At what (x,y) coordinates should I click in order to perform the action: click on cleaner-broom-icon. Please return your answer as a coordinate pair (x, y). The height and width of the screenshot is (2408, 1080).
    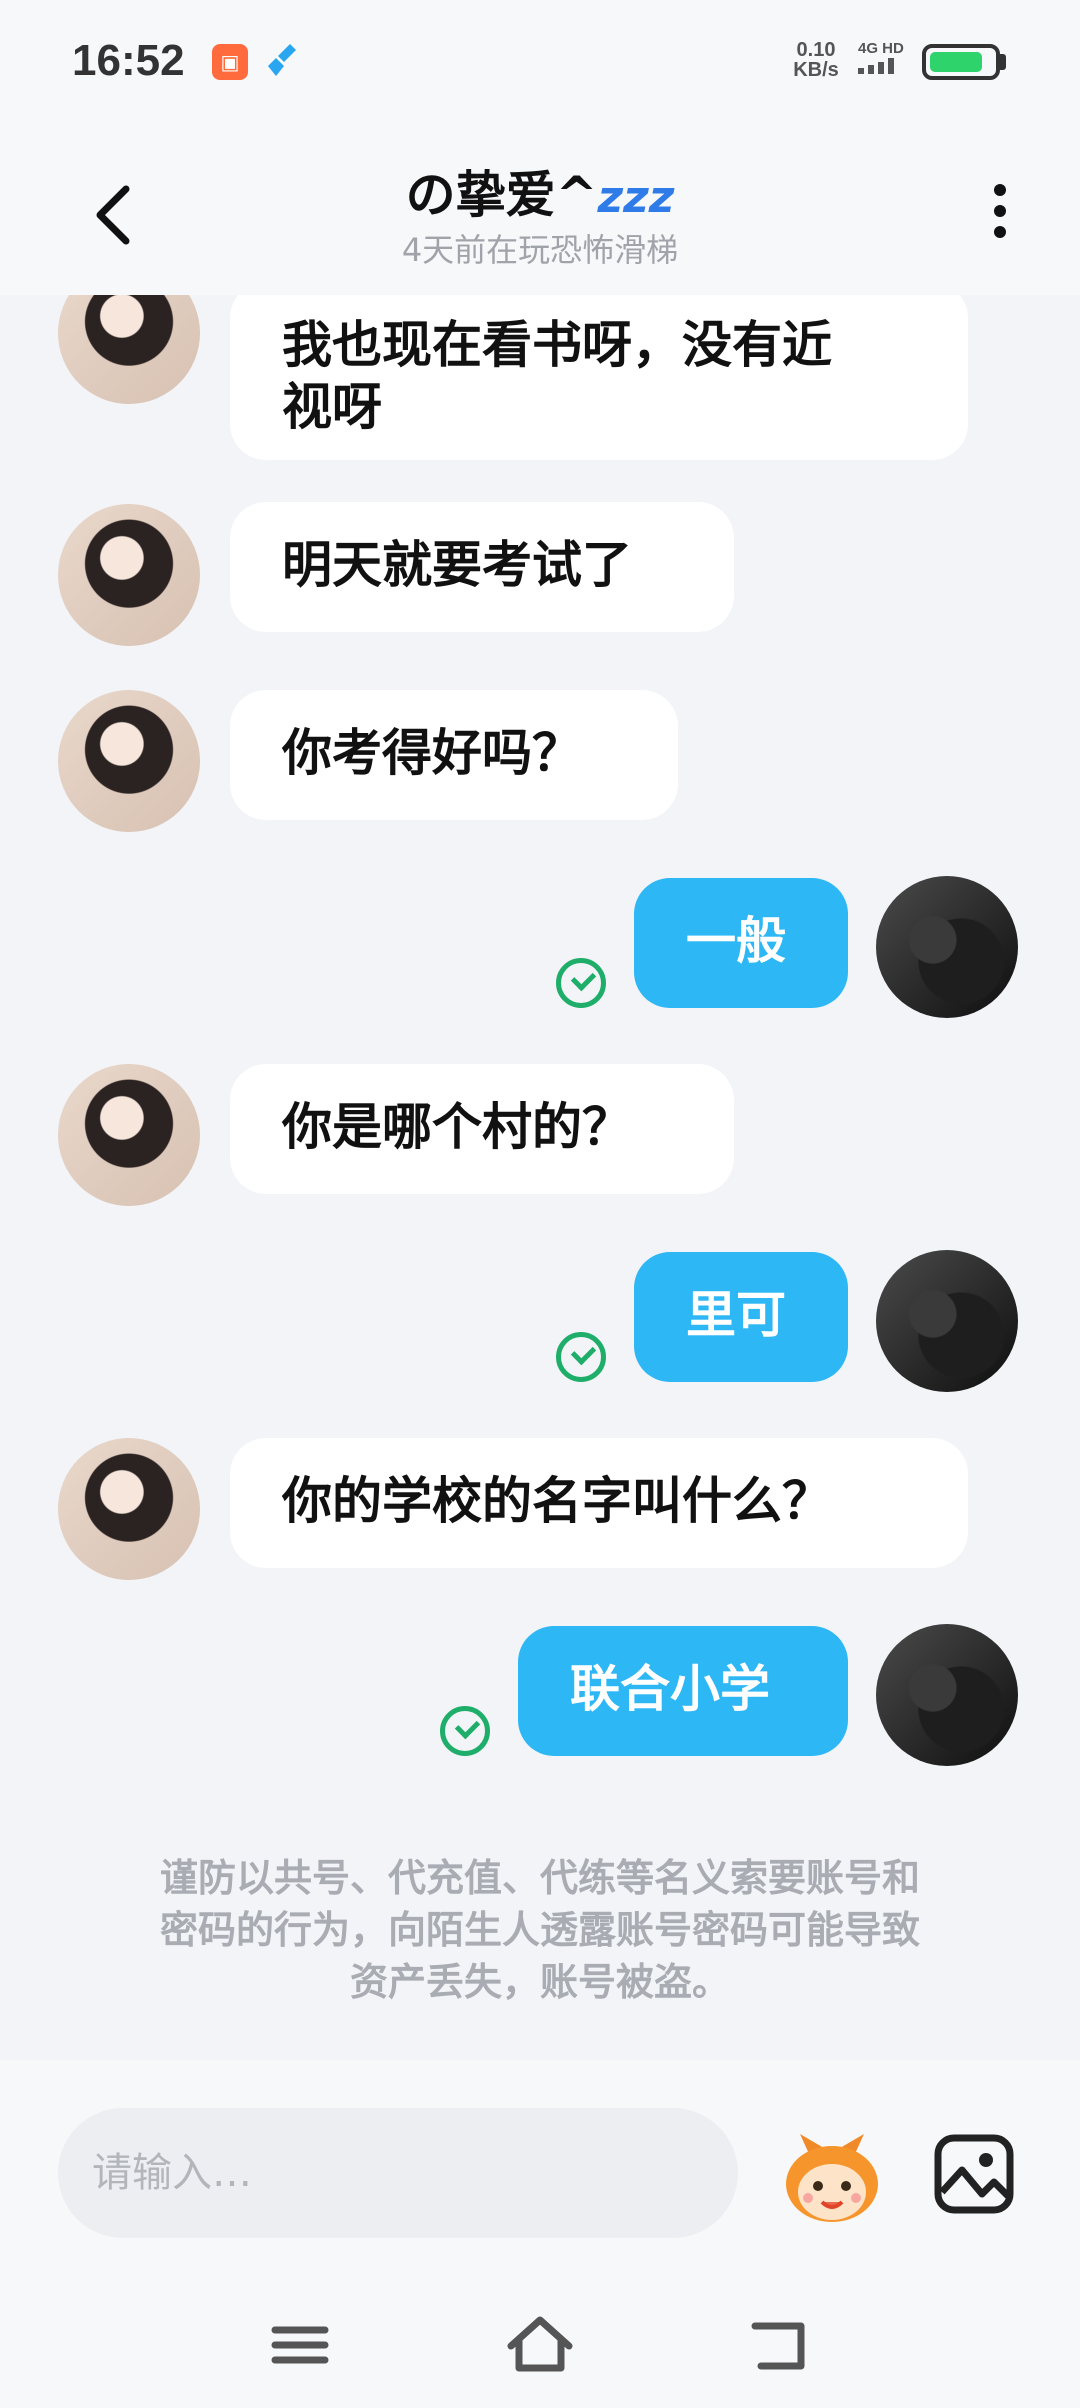
    Looking at the image, I should click on (282, 60).